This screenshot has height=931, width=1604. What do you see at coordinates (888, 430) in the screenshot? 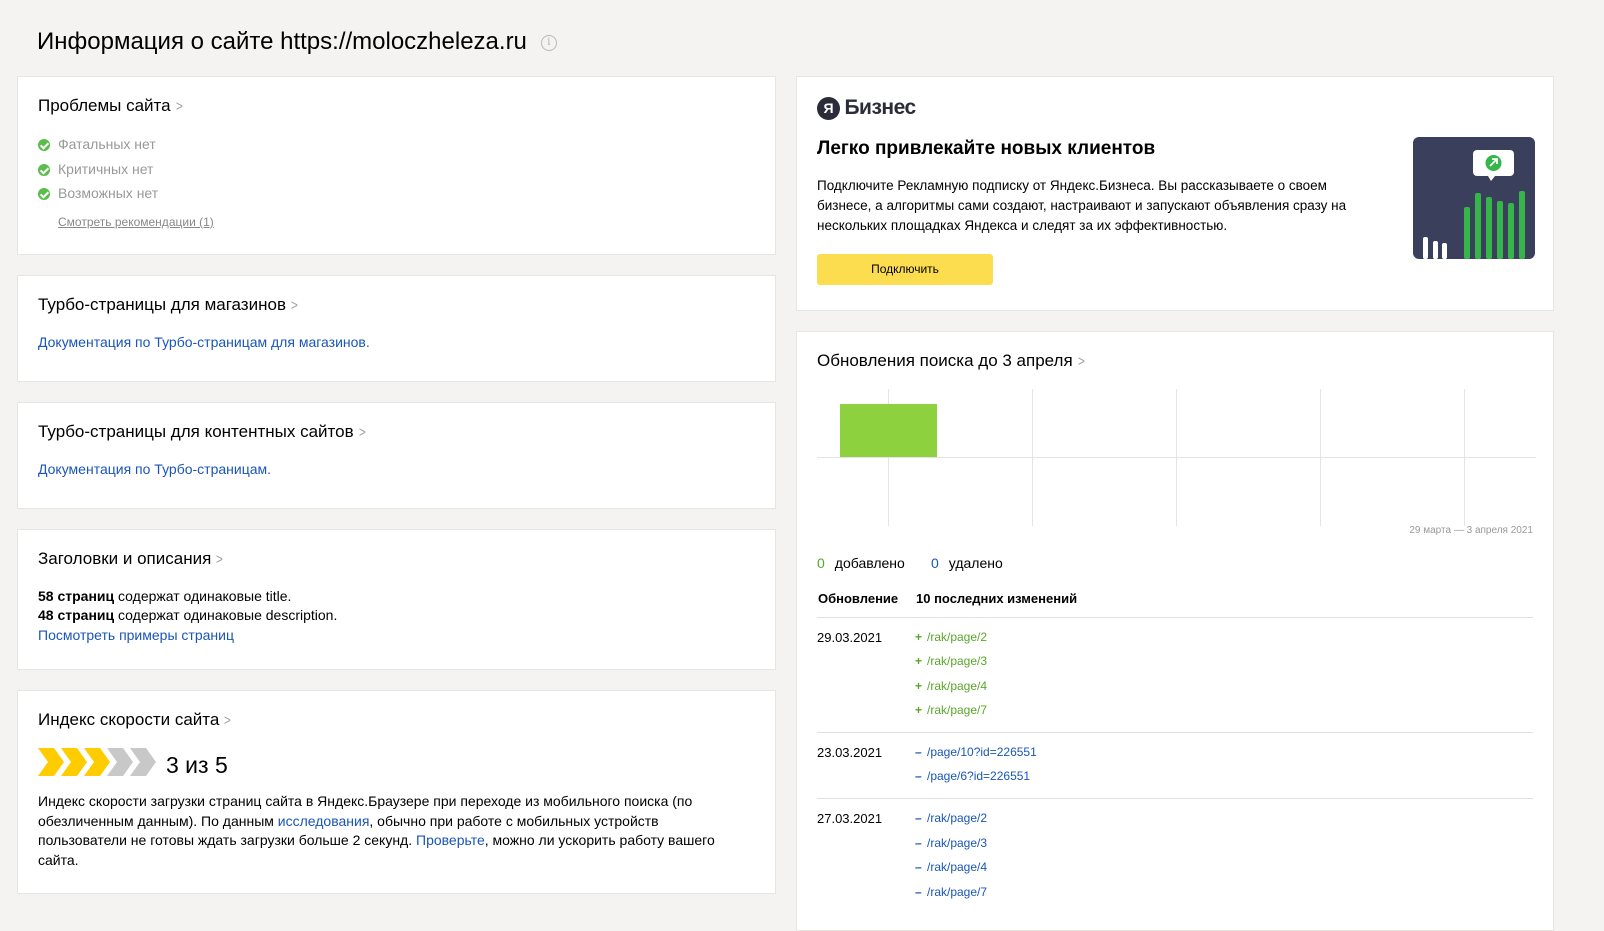
I see `chart-bar` at bounding box center [888, 430].